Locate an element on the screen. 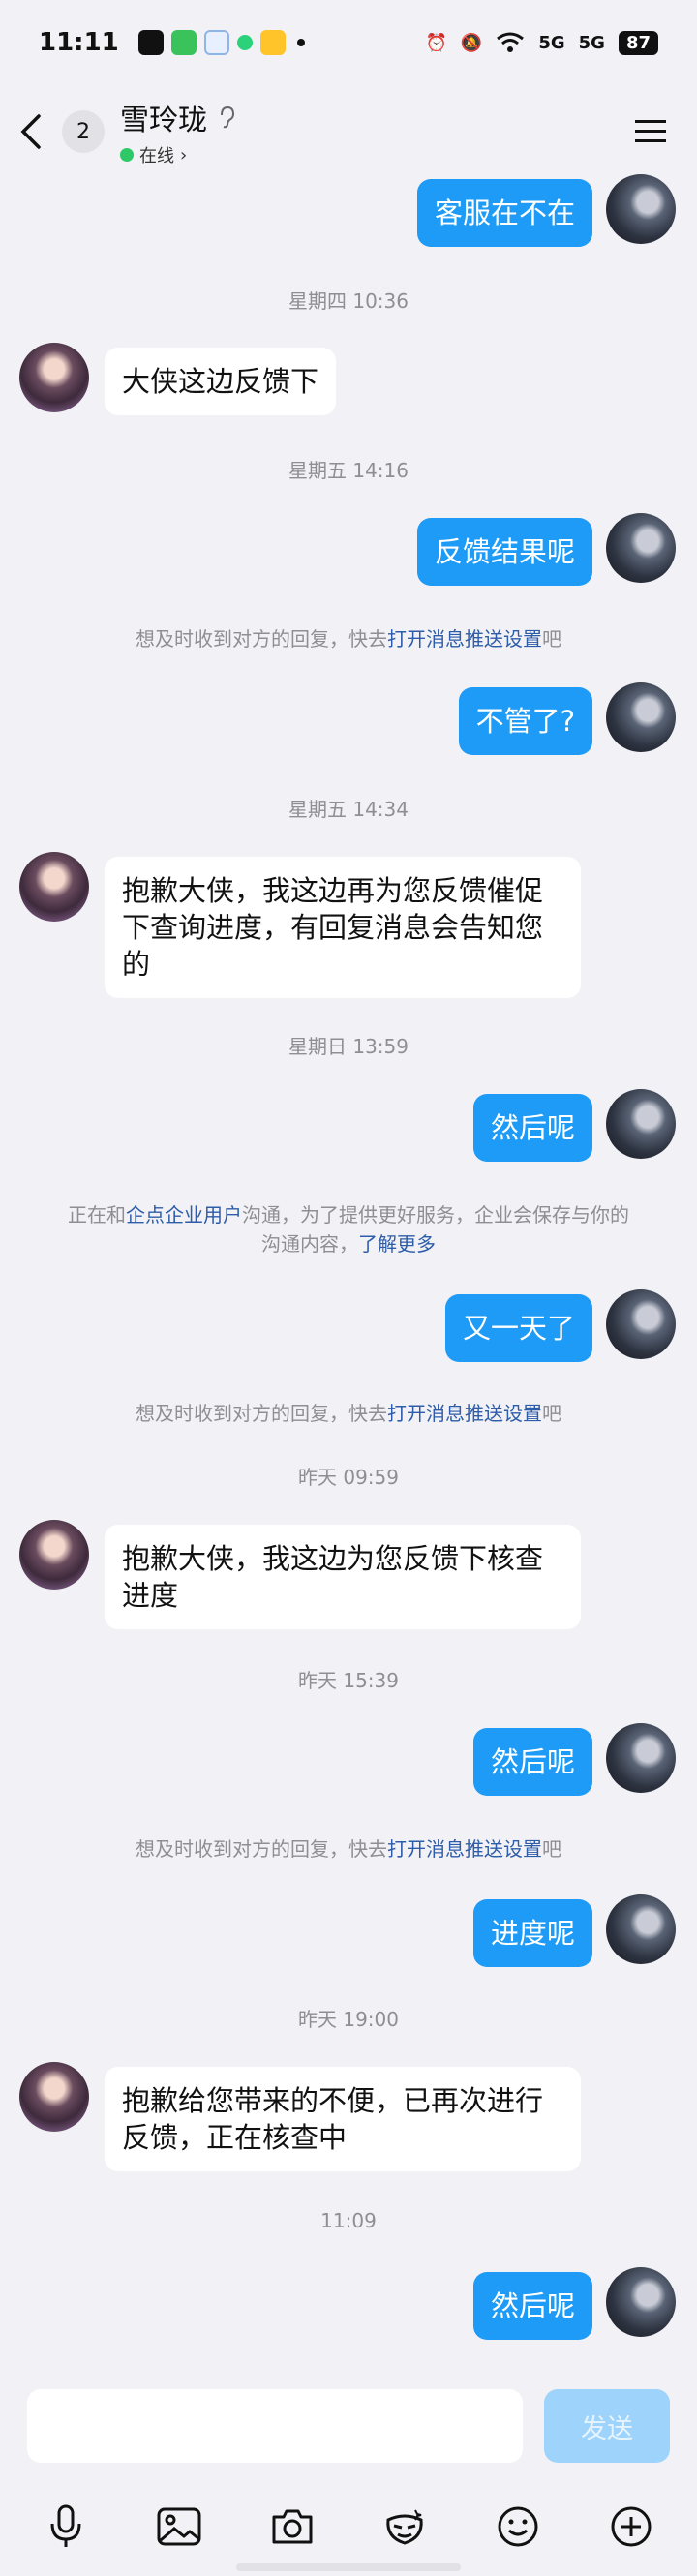 The width and height of the screenshot is (697, 2576). learn-more-link: 了解更多 is located at coordinates (397, 1244).